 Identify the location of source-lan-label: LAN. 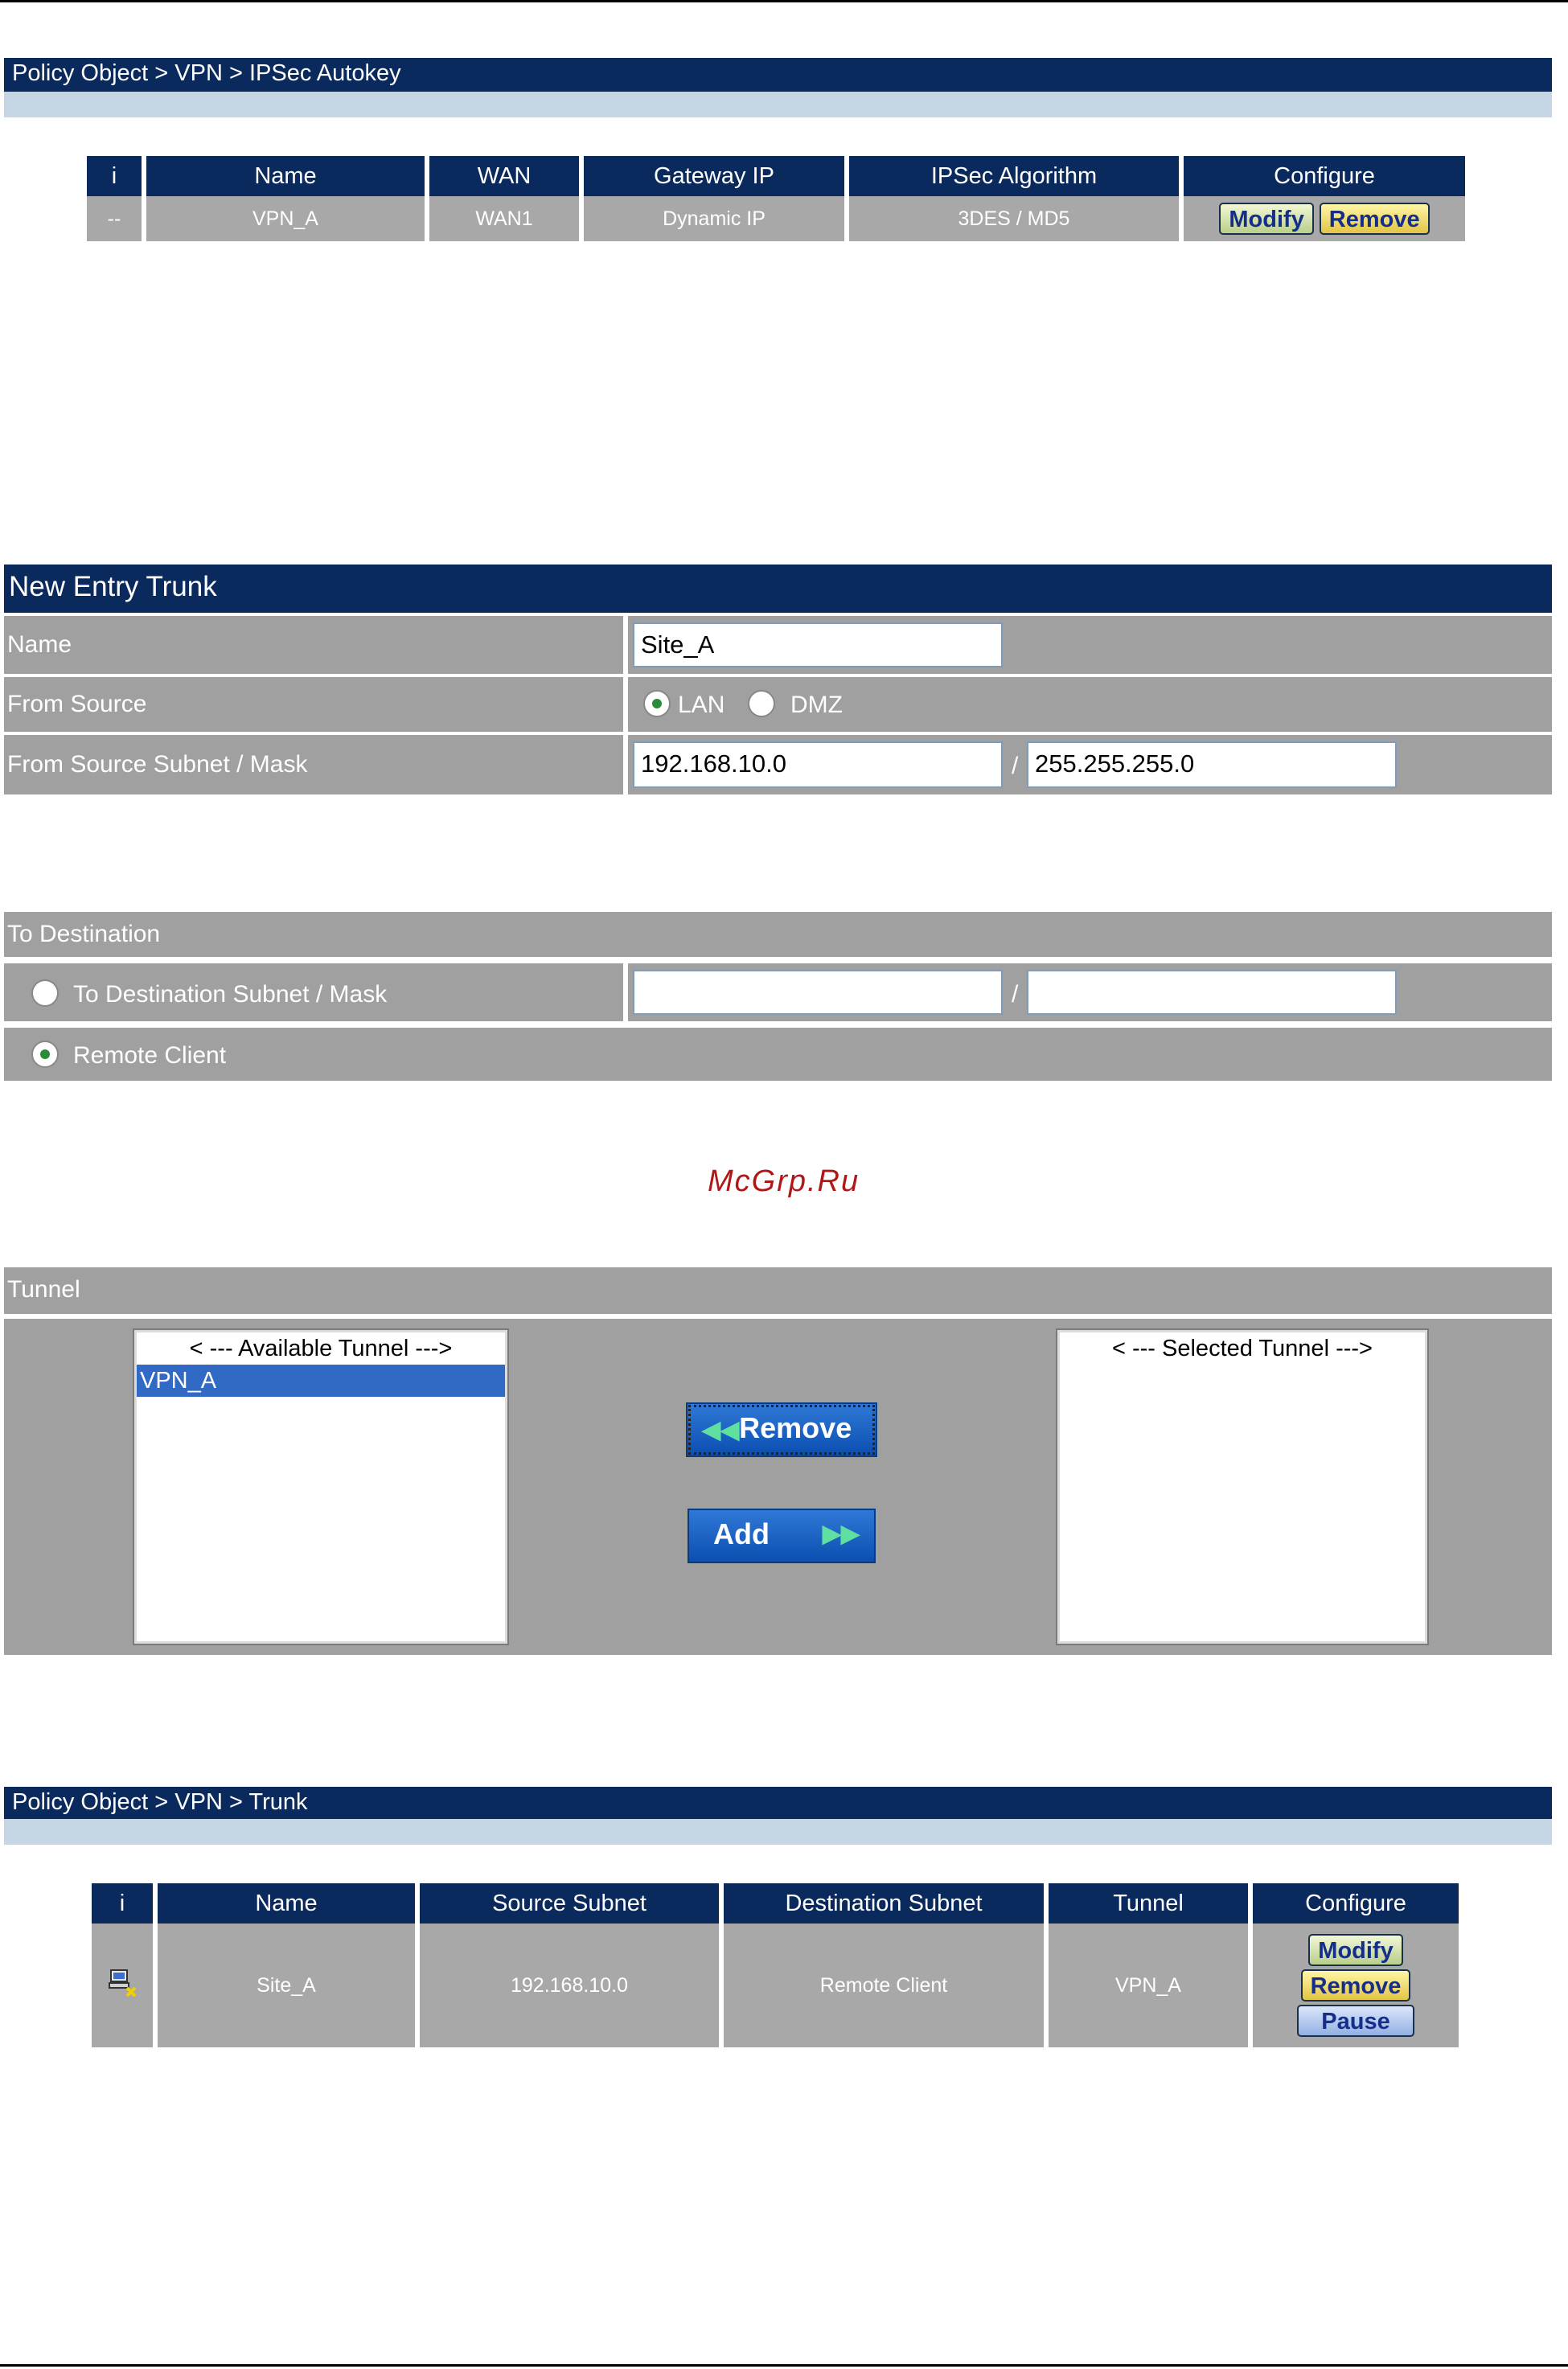
(701, 705).